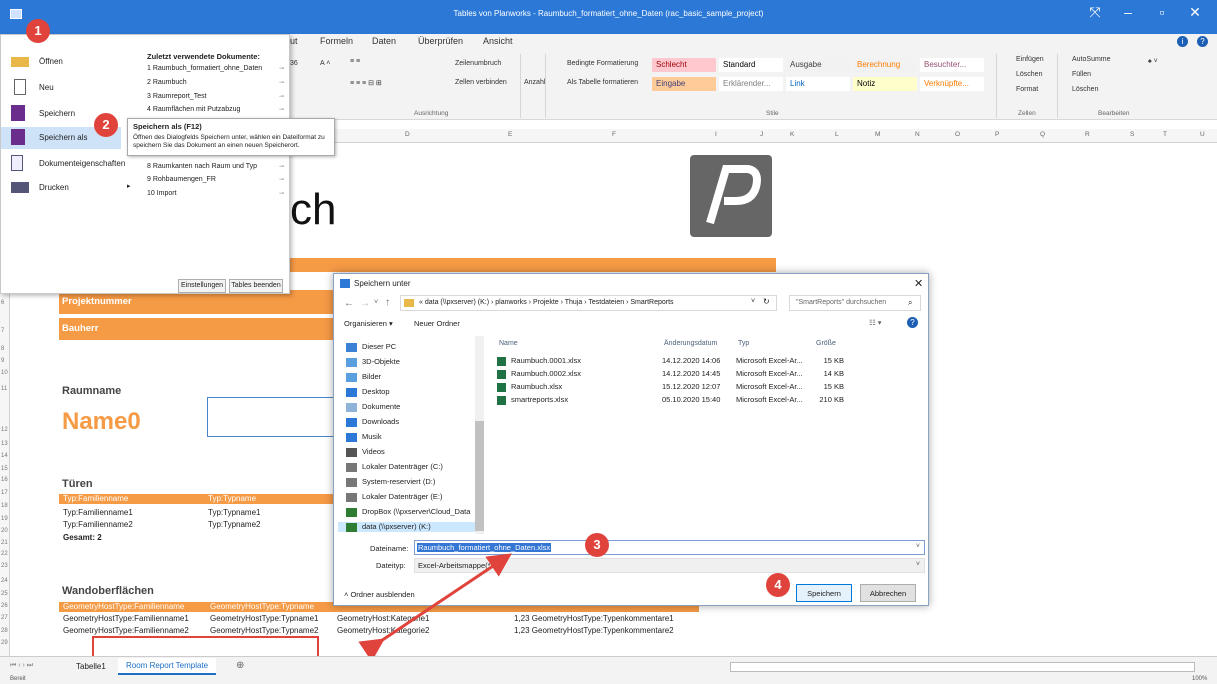  I want to click on dialog-close-icon: ✕, so click(918, 283).